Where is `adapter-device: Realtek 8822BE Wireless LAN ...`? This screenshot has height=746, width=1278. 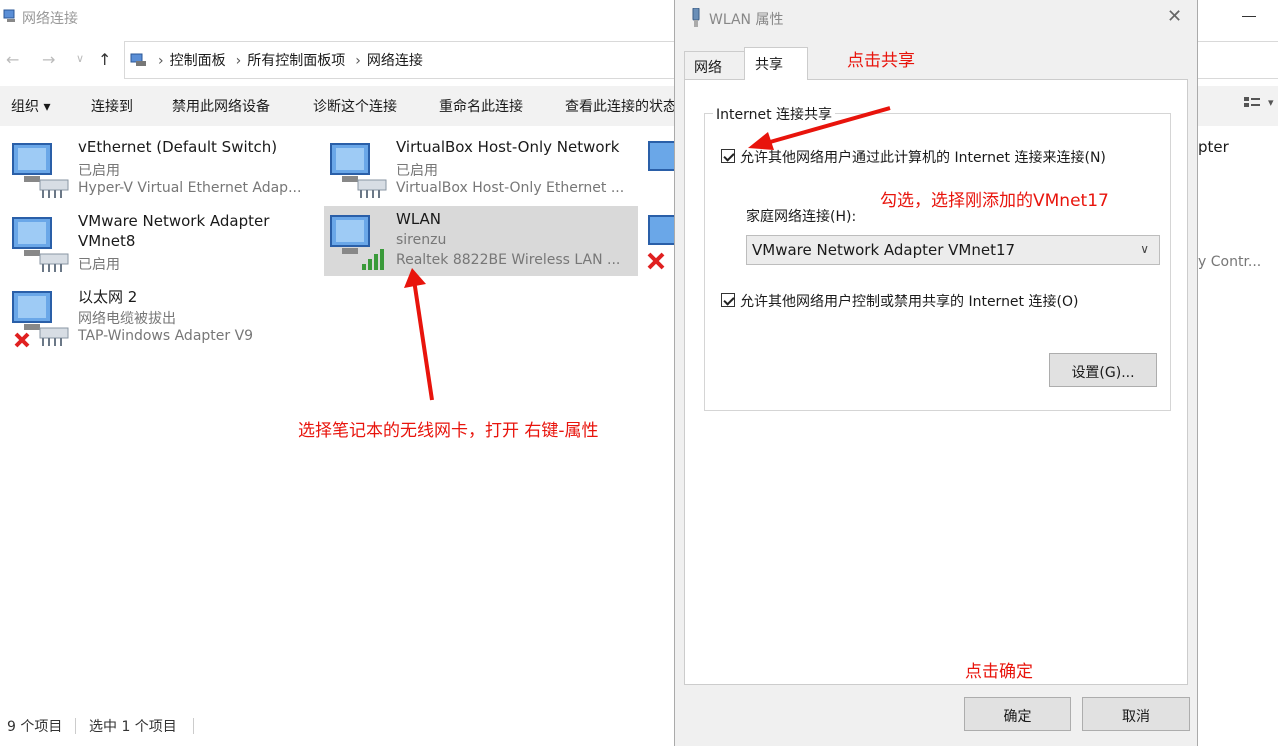
adapter-device: Realtek 8822BE Wireless LAN ... is located at coordinates (508, 260).